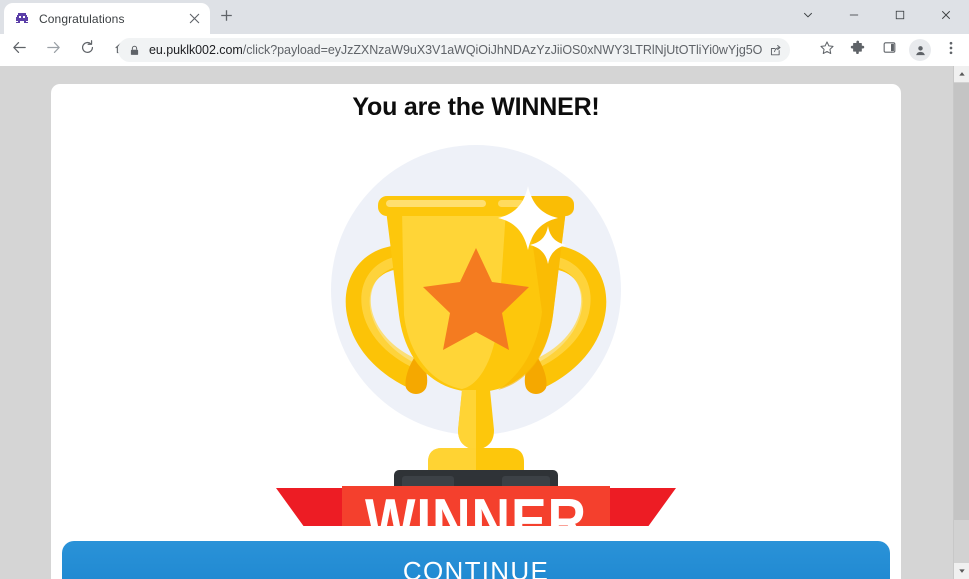  I want to click on tab-search-button, so click(808, 17).